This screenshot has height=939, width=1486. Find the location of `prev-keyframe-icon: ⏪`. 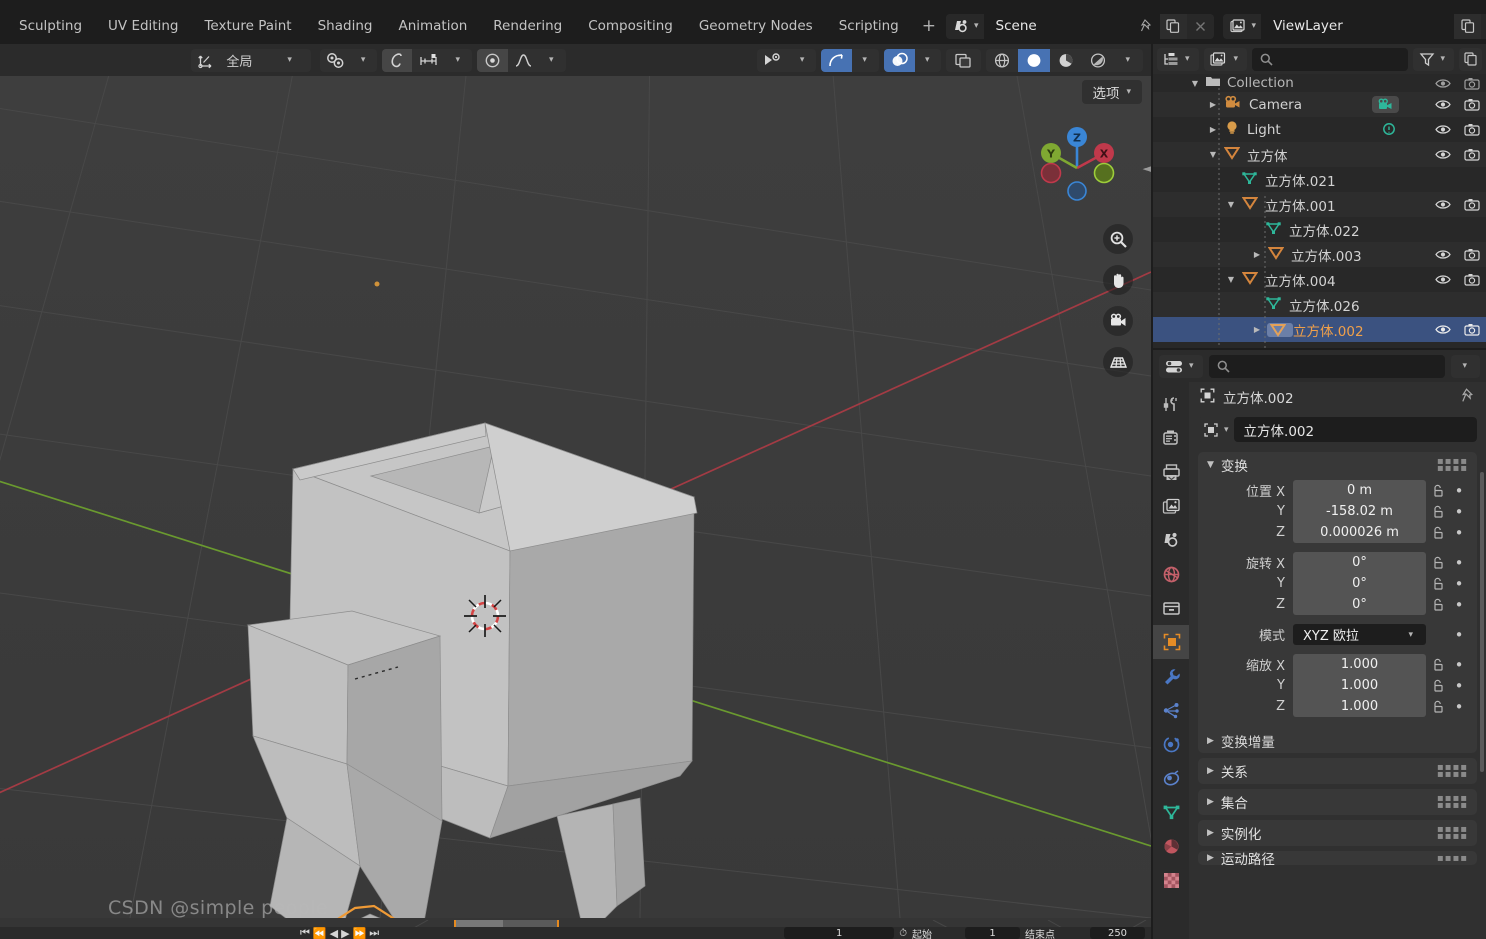

prev-keyframe-icon: ⏪ is located at coordinates (320, 933).